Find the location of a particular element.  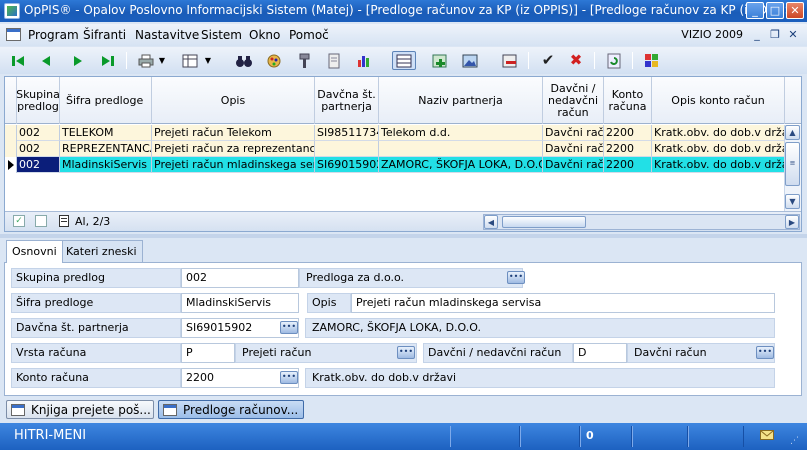

cell-naziv: ZAMORC, ŠKOFJA LOKA, D.O.O. is located at coordinates (461, 165).